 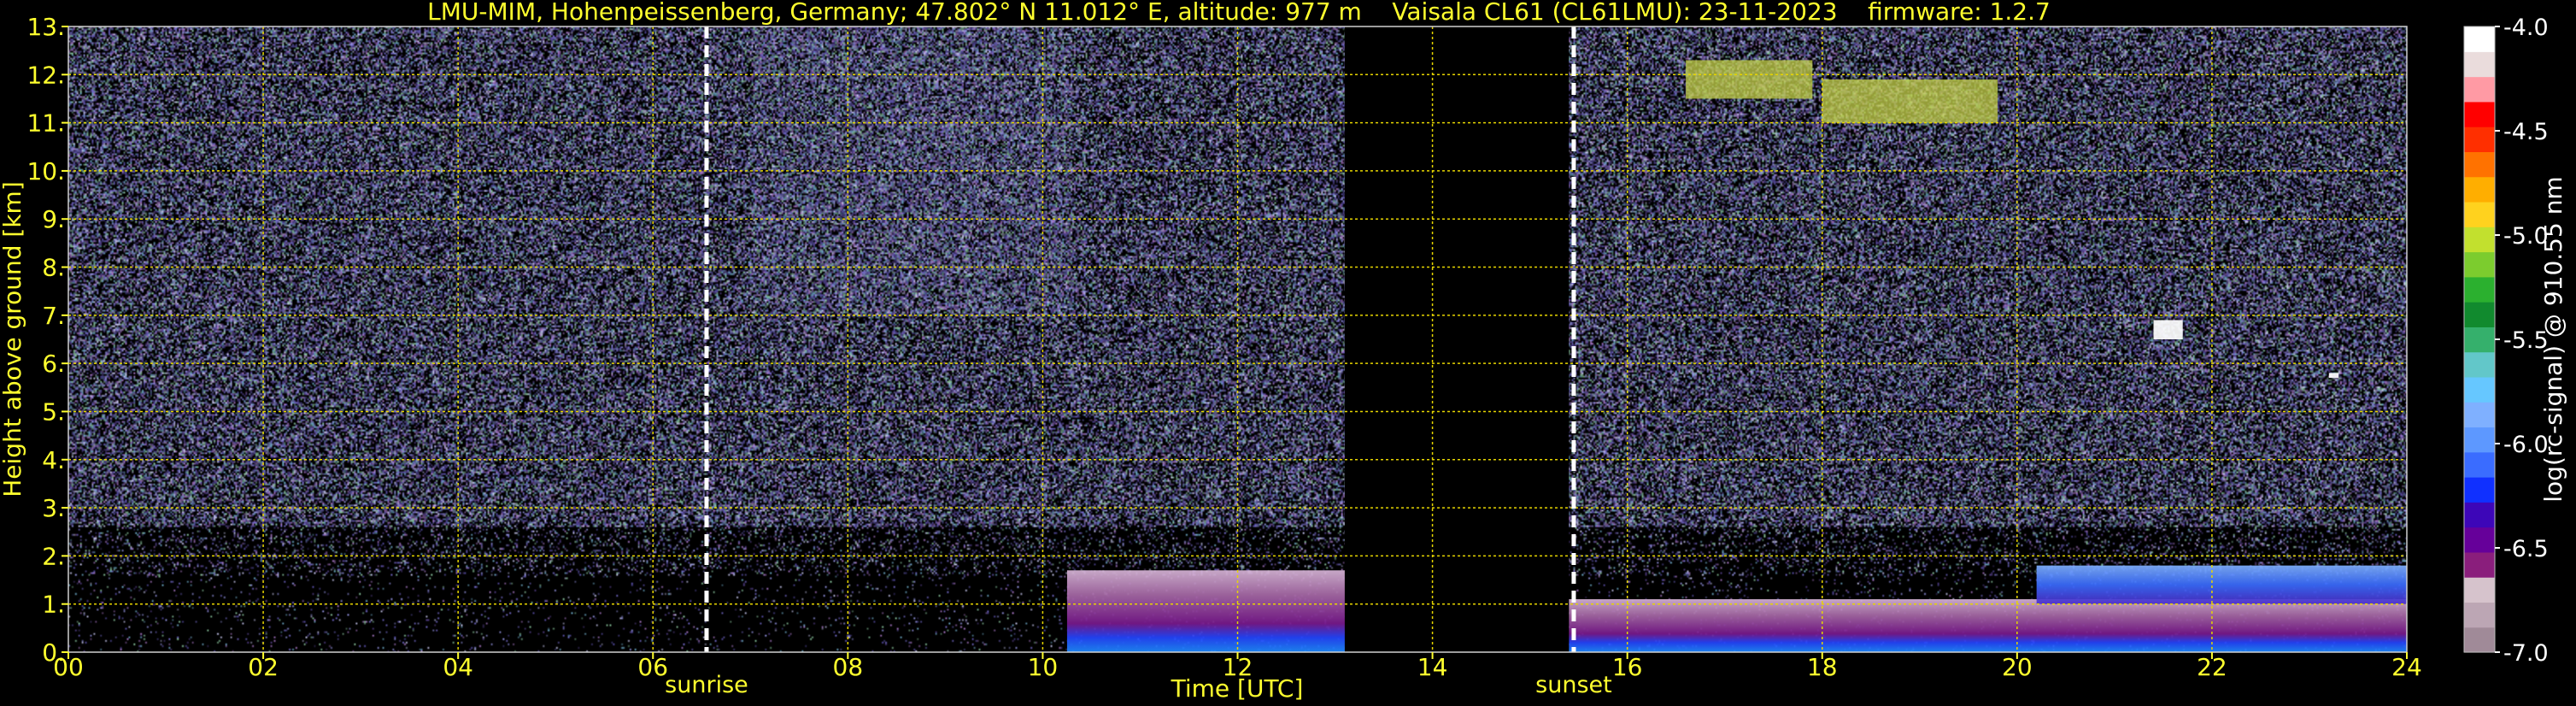 What do you see at coordinates (45, 27) in the screenshot?
I see `y-tick-label: 13.` at bounding box center [45, 27].